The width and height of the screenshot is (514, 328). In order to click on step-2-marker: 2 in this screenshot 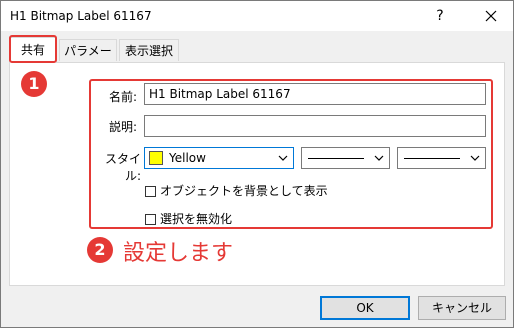, I will do `click(100, 250)`.